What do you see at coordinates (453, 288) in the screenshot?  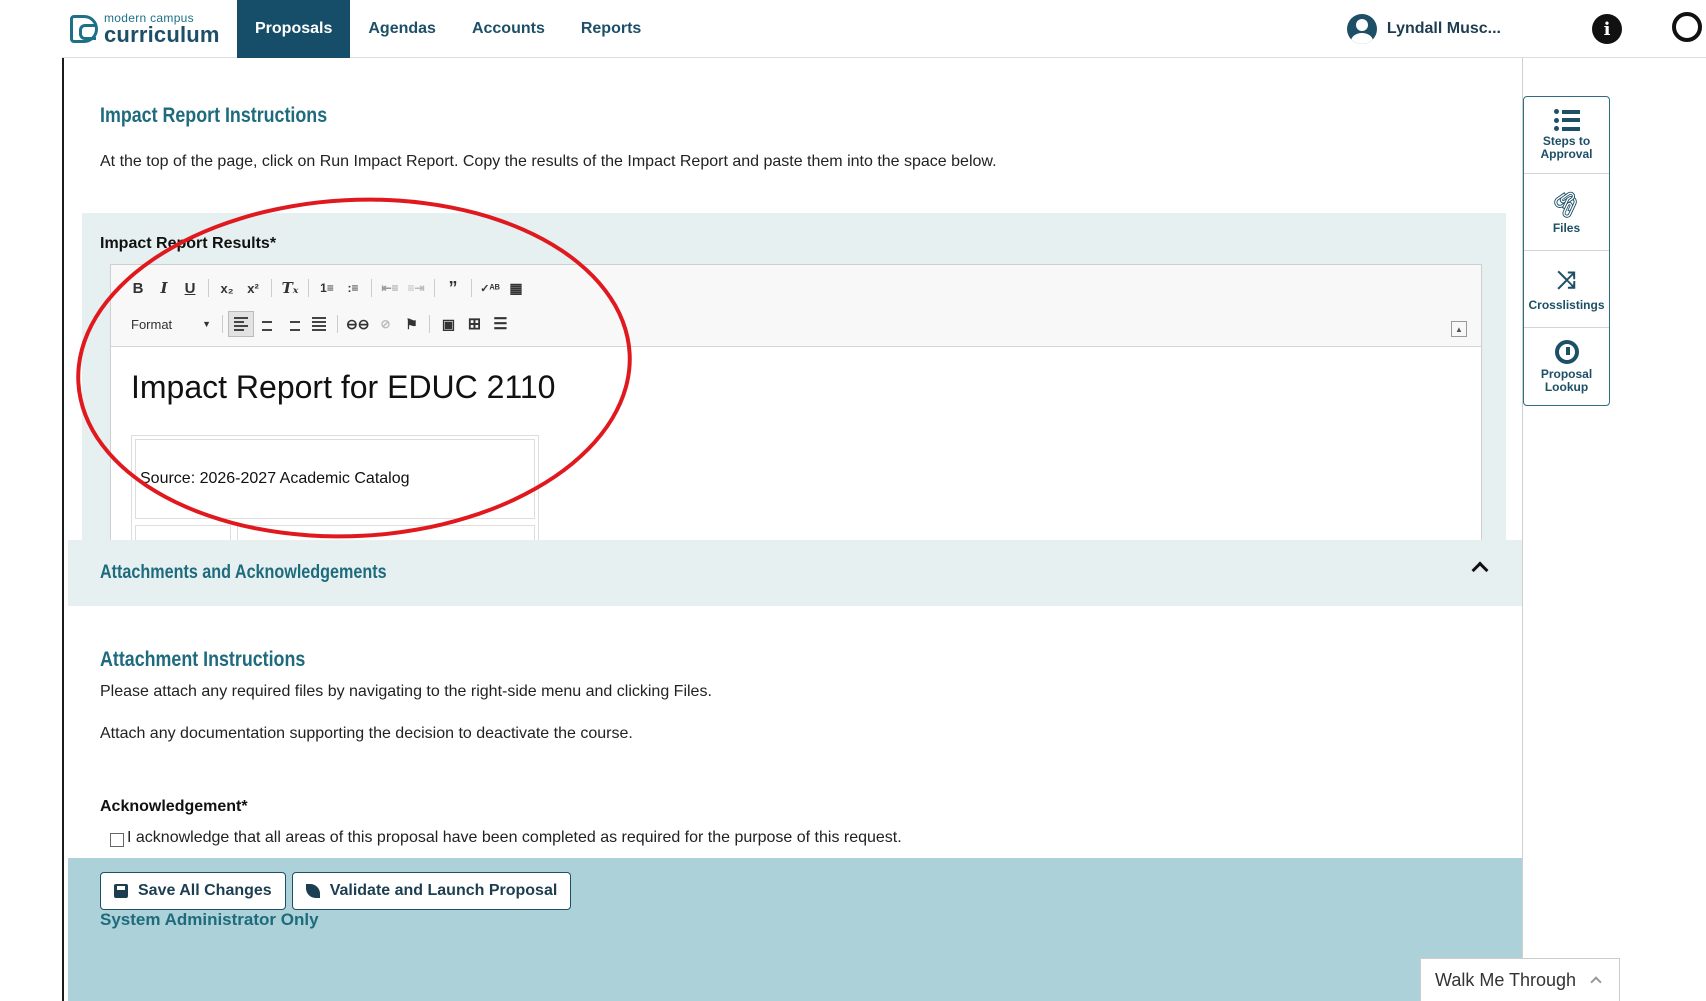 I see `blockquote-button: ”` at bounding box center [453, 288].